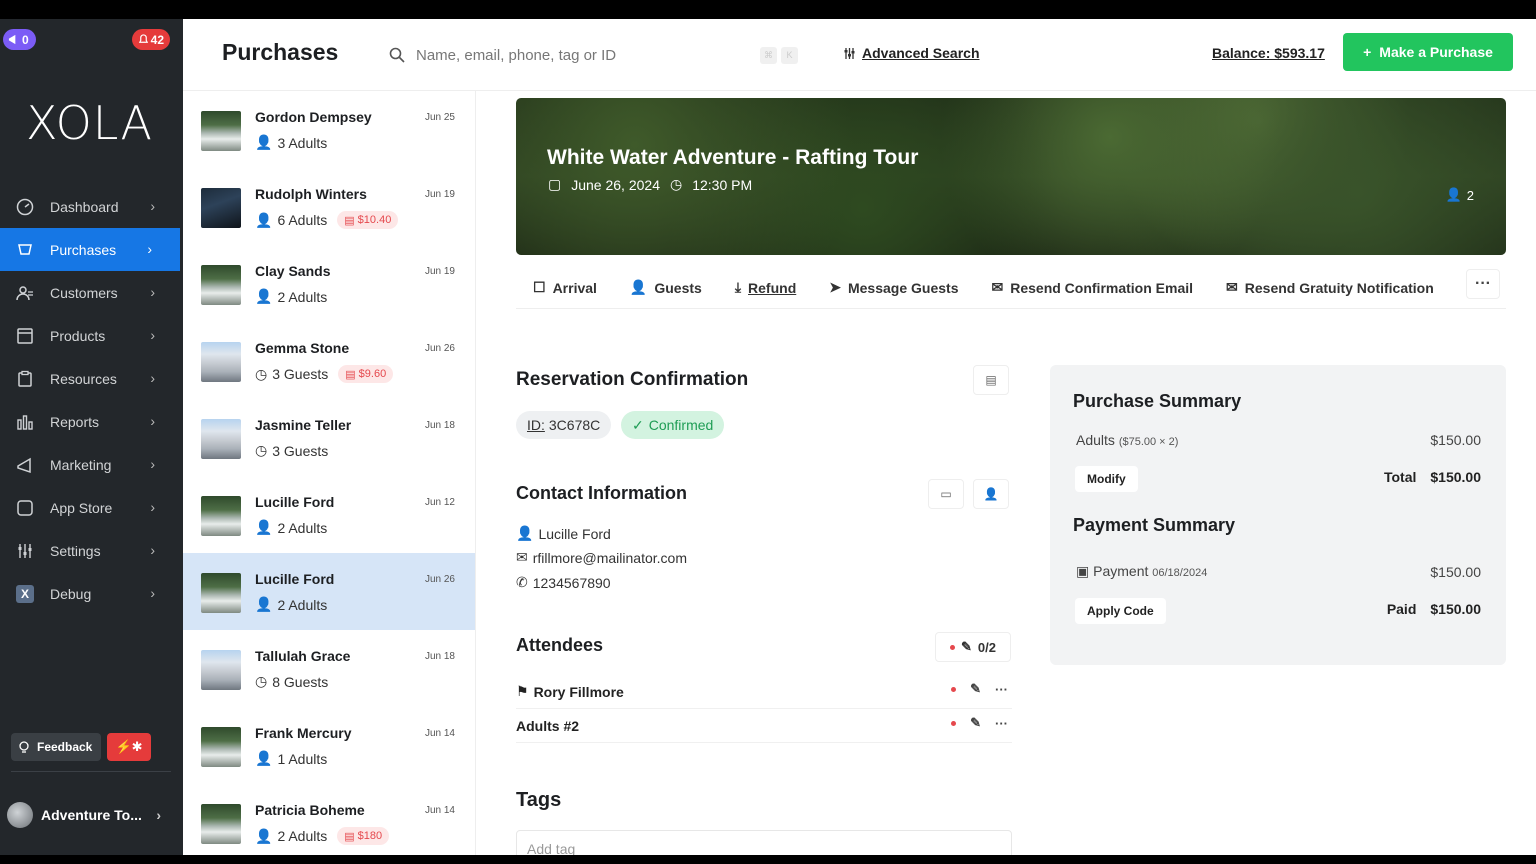  Describe the element at coordinates (83, 249) in the screenshot. I see `sidebar-item-label: Purchases` at that location.